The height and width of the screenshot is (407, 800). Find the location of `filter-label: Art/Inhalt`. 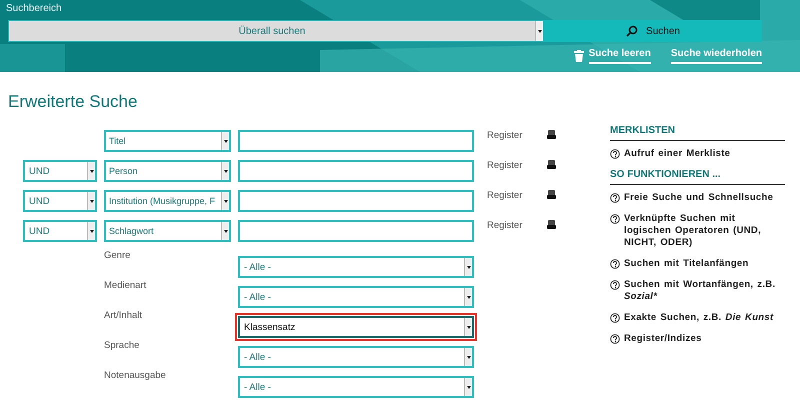

filter-label: Art/Inhalt is located at coordinates (124, 315).